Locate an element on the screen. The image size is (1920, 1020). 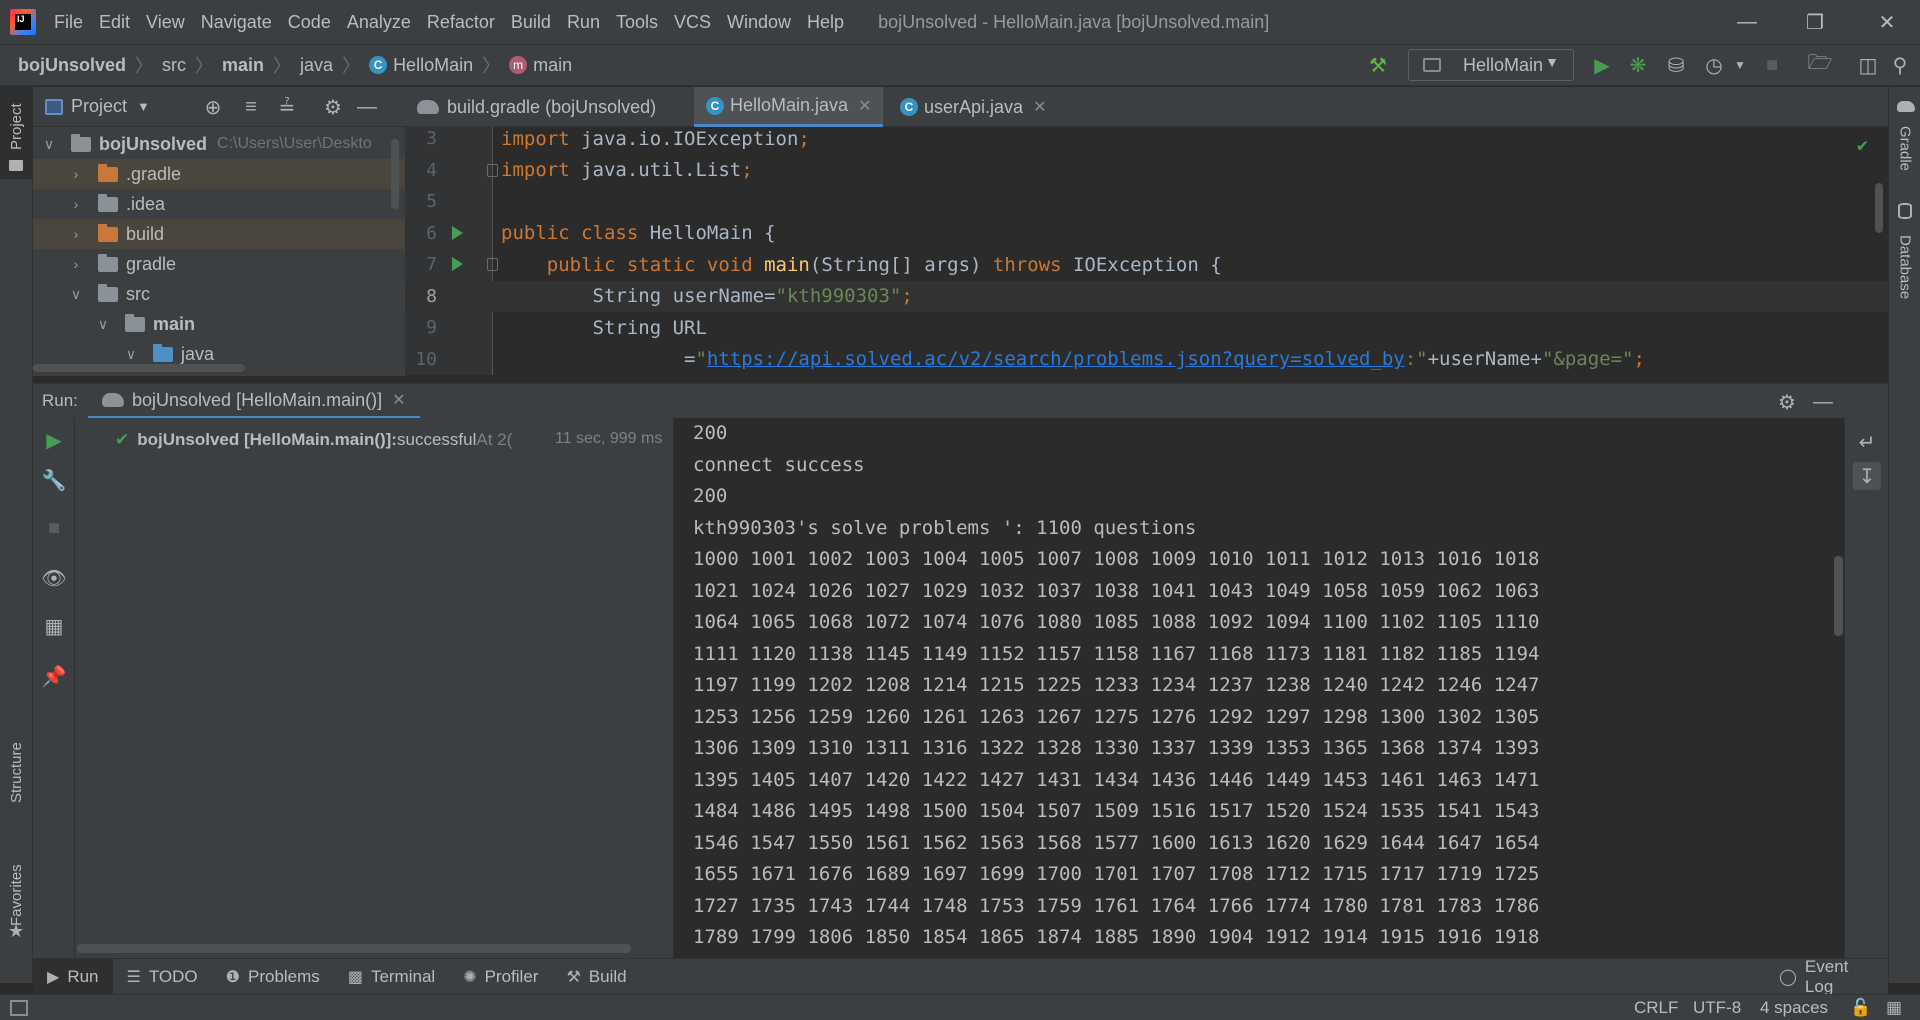
database-tool-tab: Database is located at coordinates (1904, 267).